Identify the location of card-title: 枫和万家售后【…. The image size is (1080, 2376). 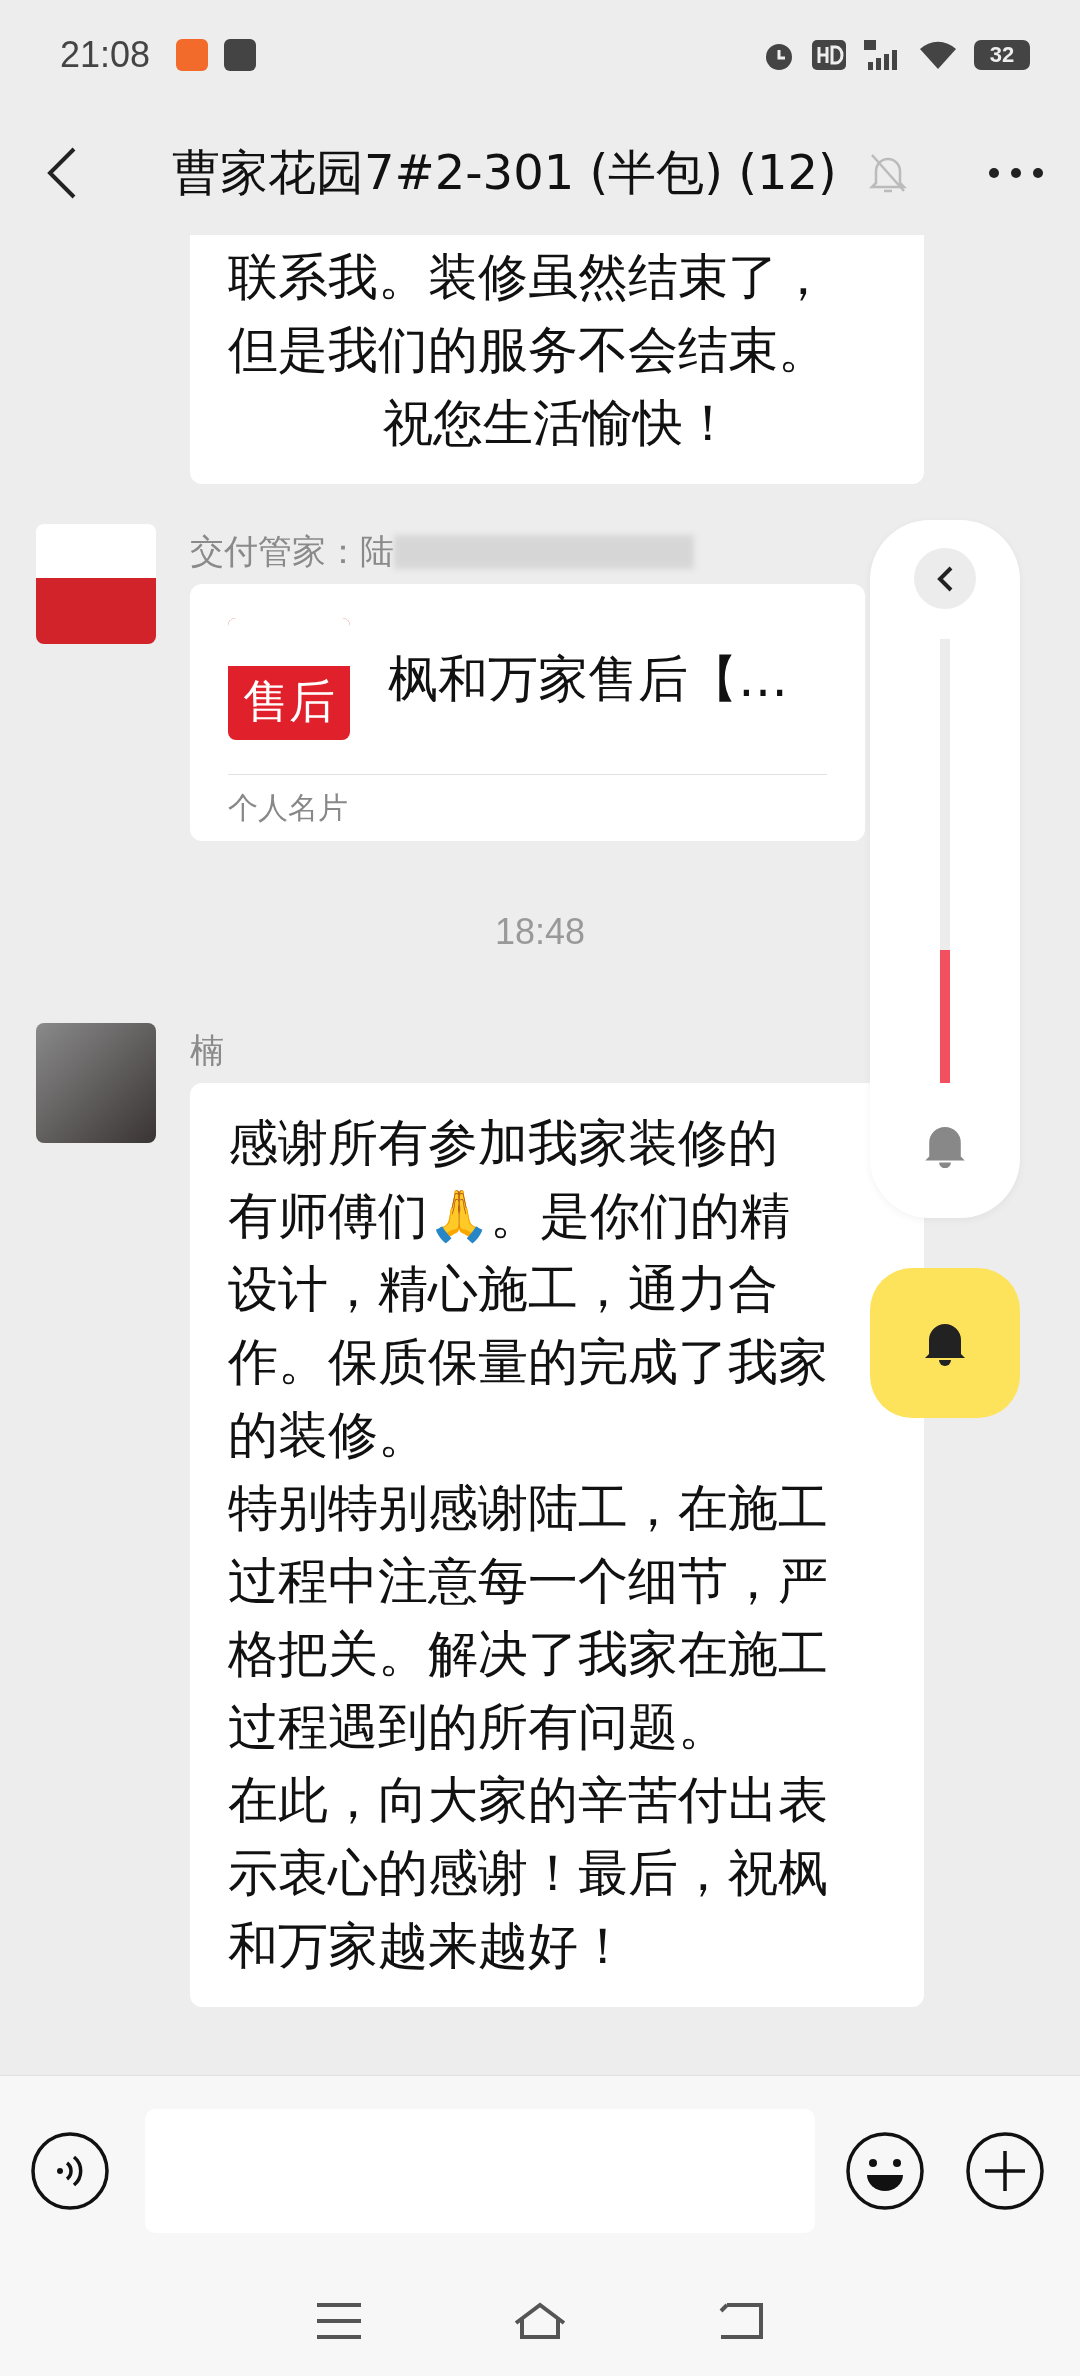
(588, 679).